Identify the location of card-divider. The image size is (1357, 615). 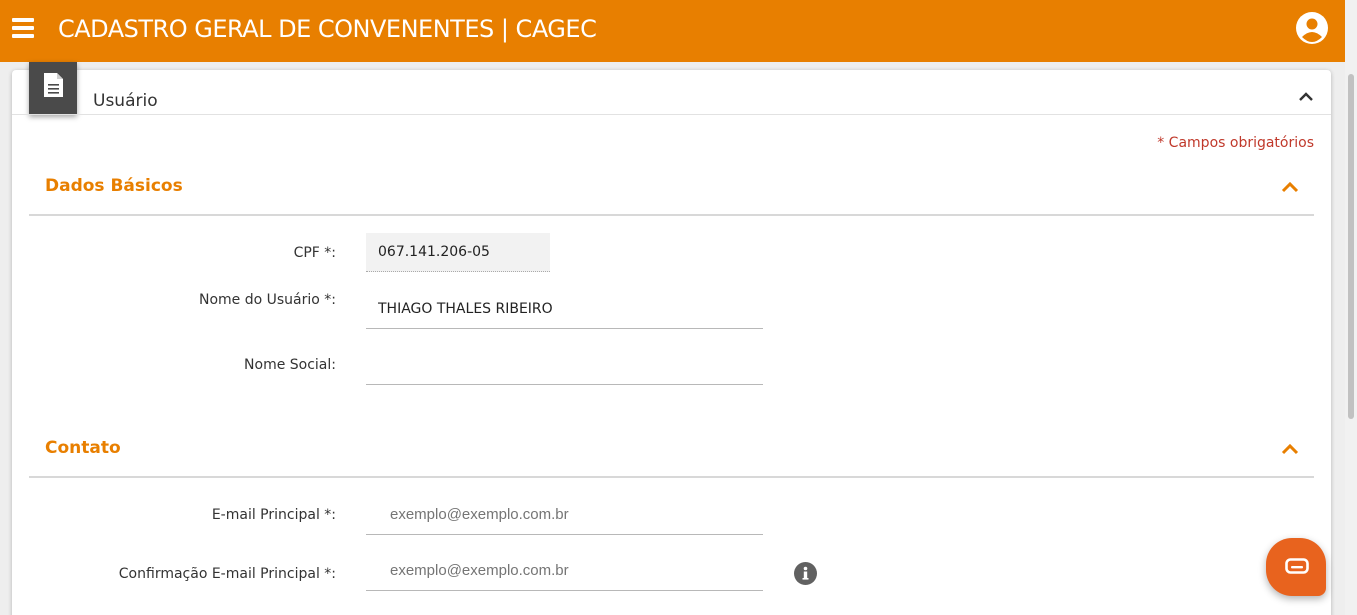
(671, 114).